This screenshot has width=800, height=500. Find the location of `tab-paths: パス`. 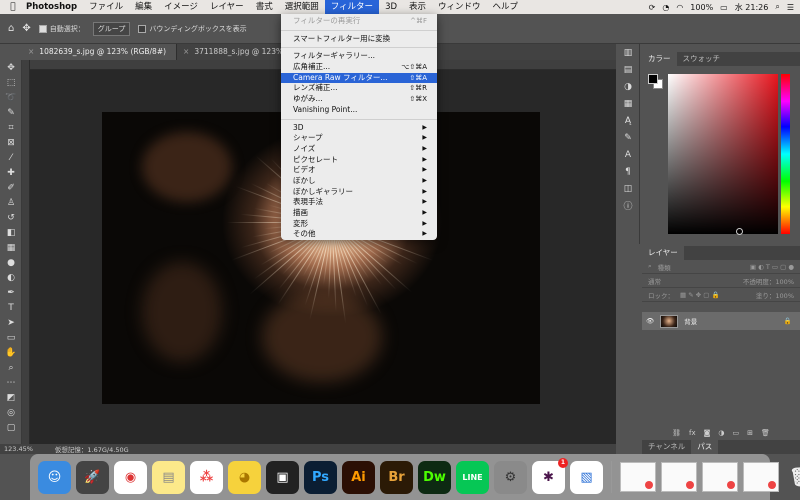

tab-paths: パス is located at coordinates (705, 447).